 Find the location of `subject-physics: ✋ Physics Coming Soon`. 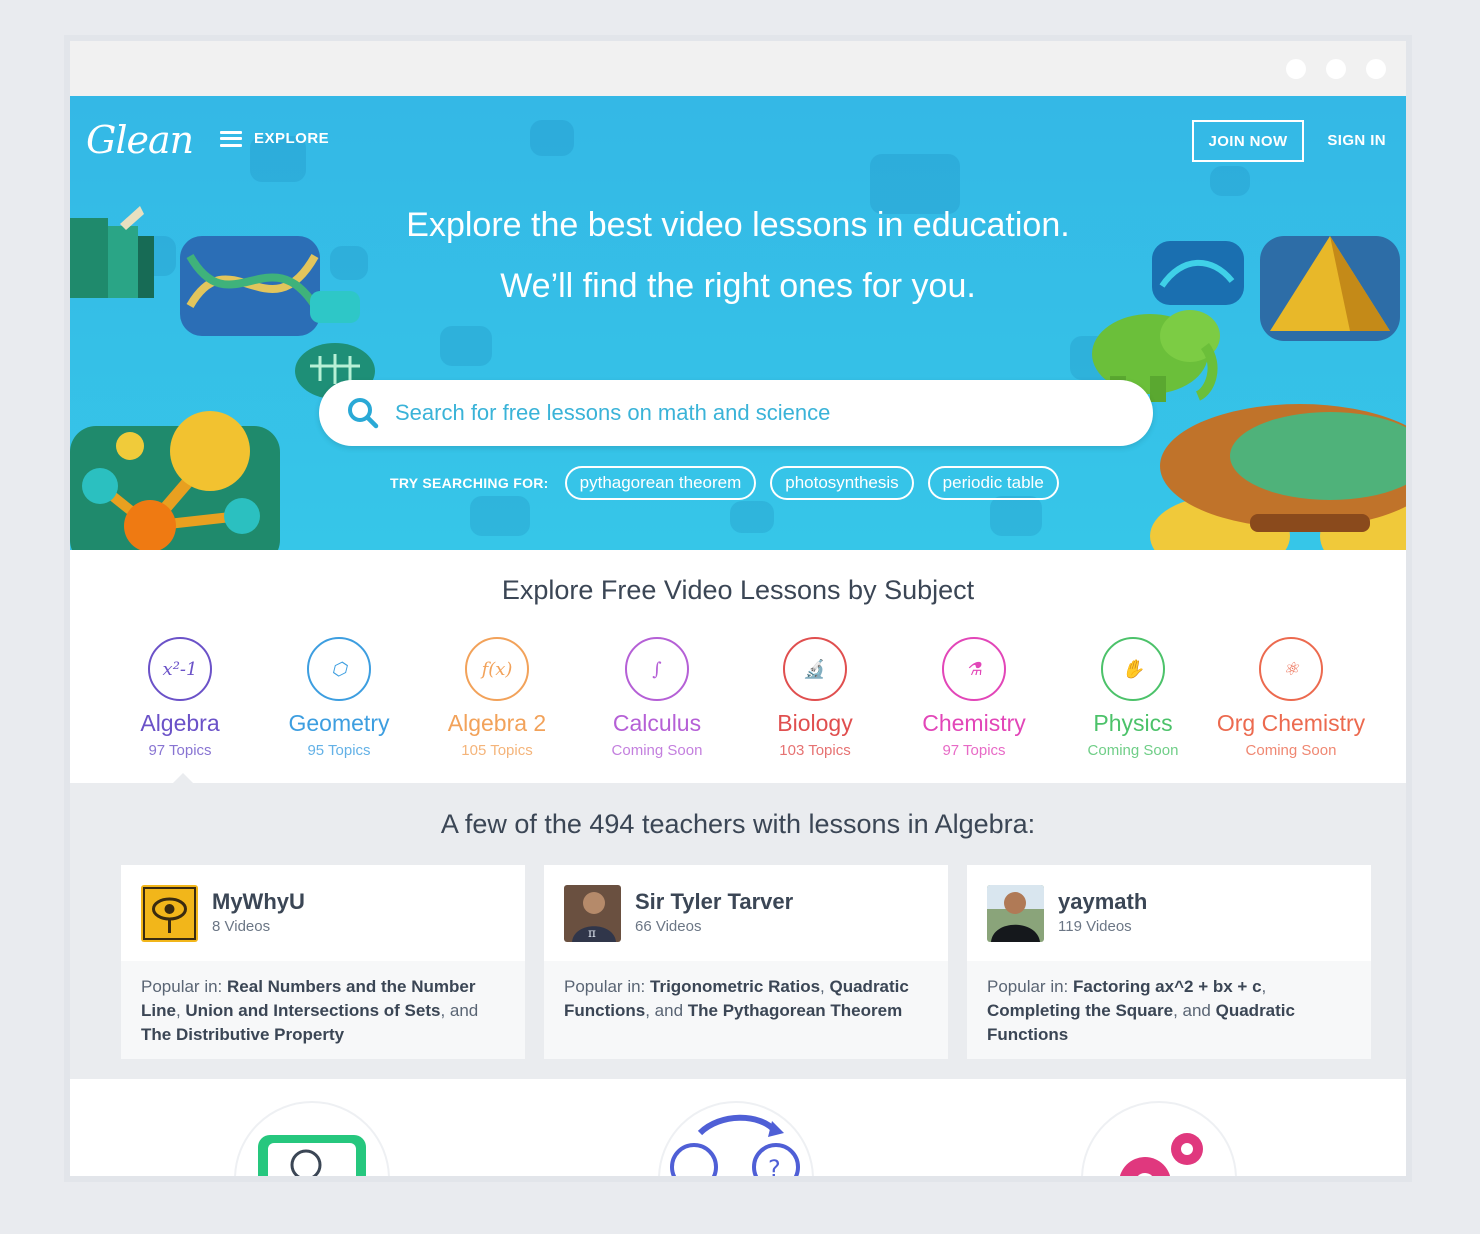

subject-physics: ✋ Physics Coming Soon is located at coordinates (1133, 698).